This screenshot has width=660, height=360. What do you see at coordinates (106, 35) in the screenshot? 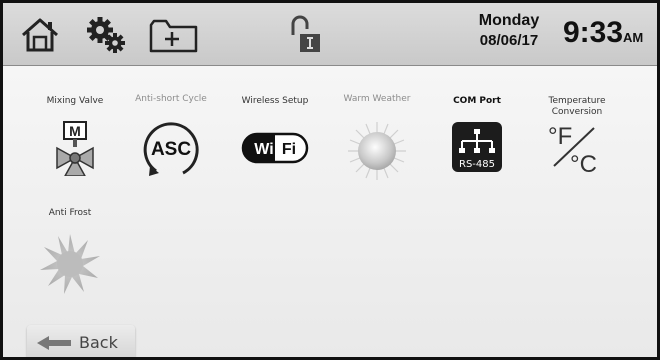
I see `settings-gears-icon` at bounding box center [106, 35].